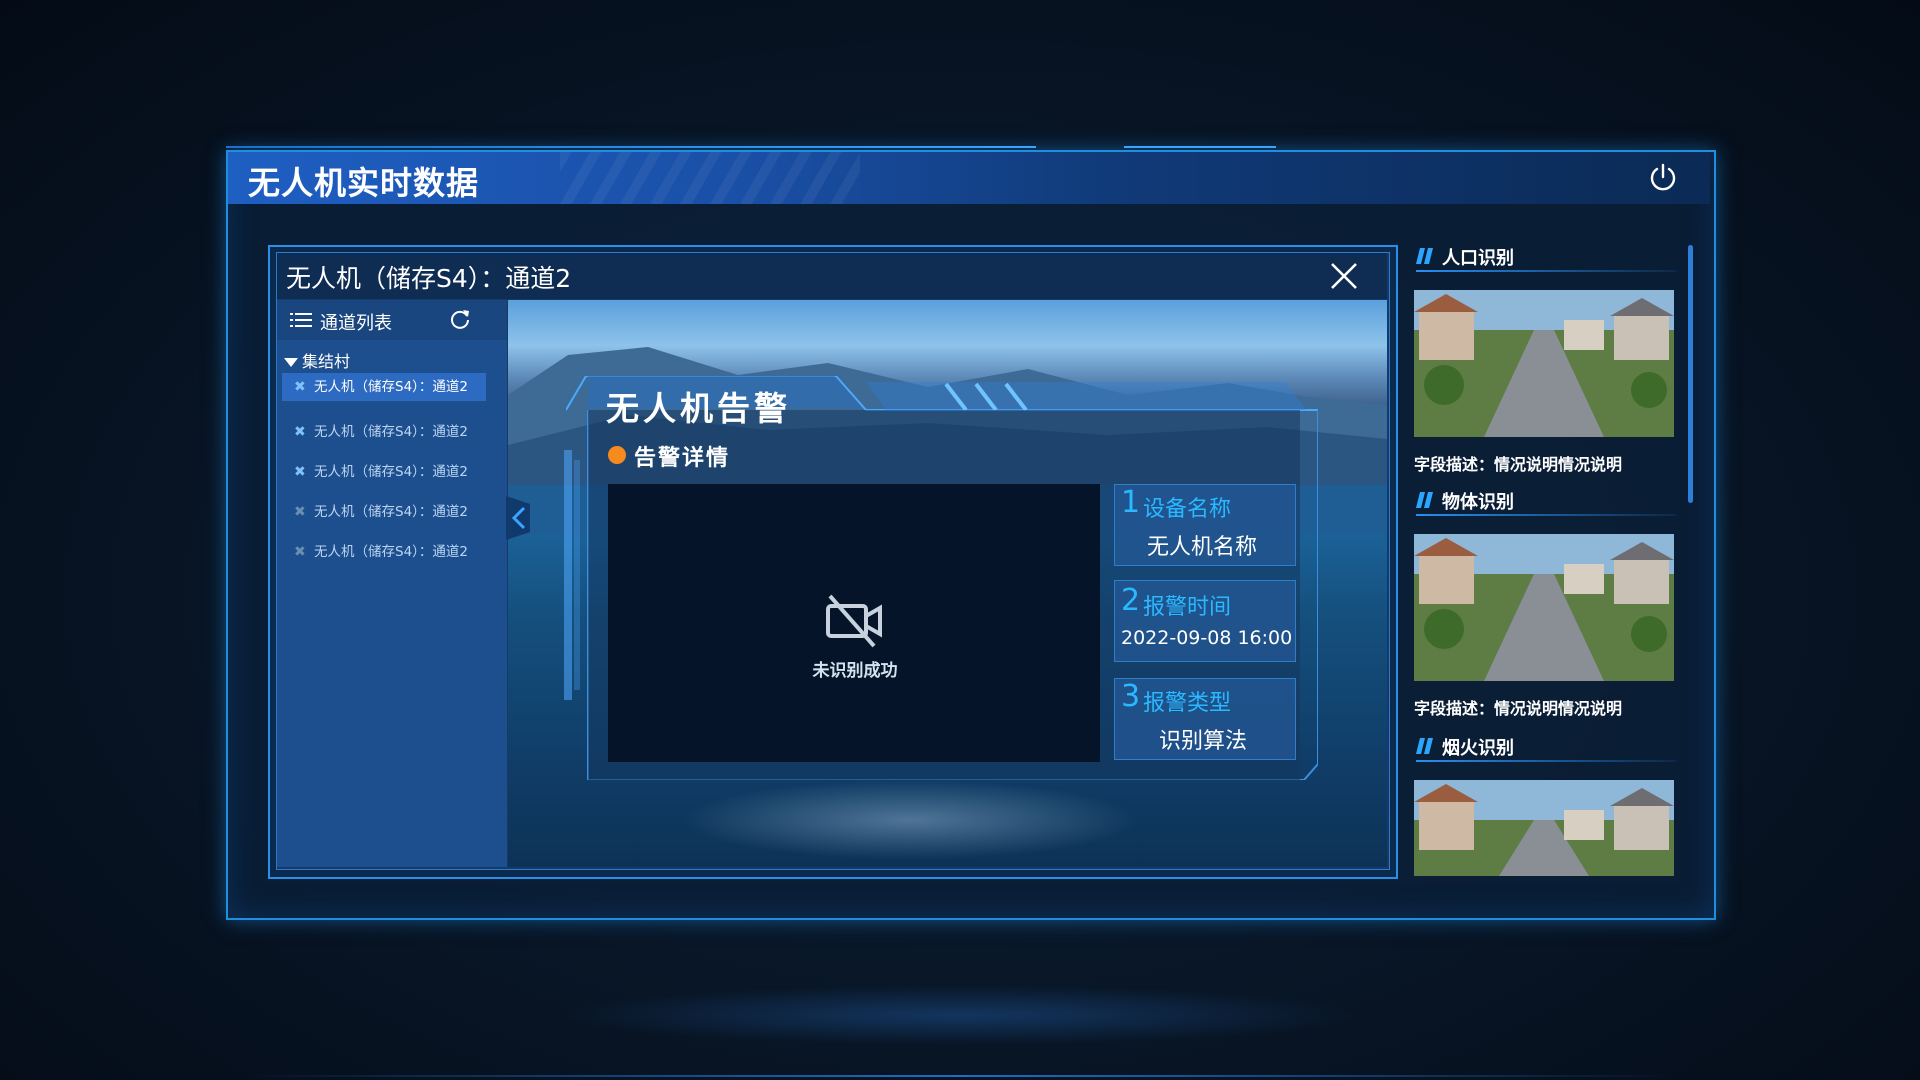 This screenshot has width=1920, height=1080. I want to click on info-number: 1, so click(1131, 502).